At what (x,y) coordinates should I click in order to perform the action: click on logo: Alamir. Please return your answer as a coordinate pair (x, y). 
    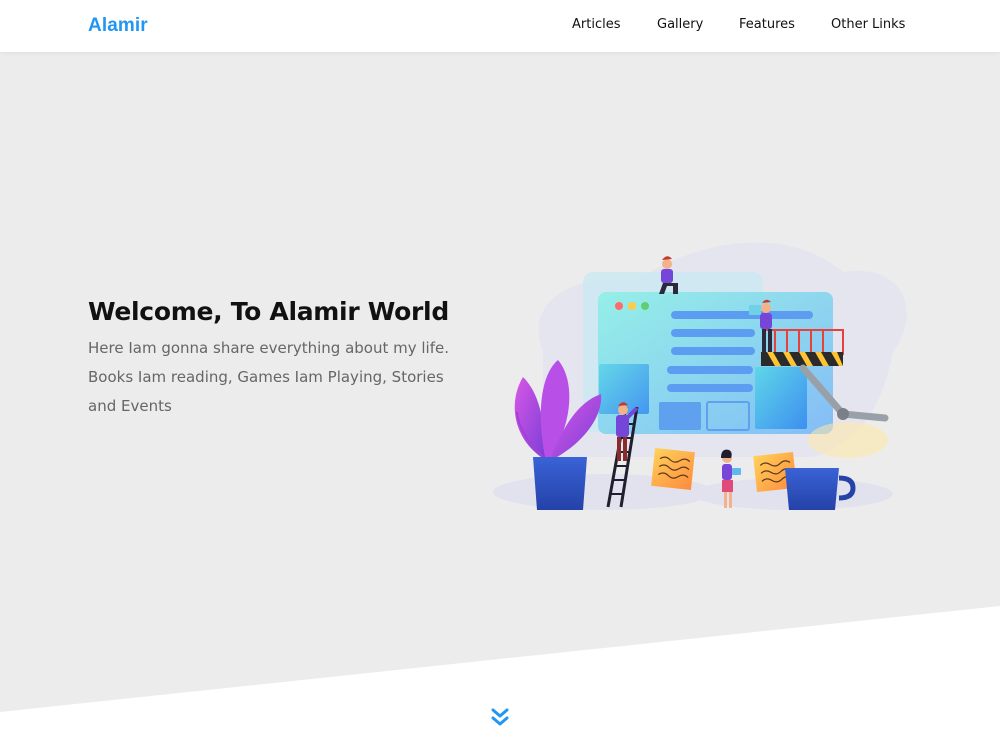
    Looking at the image, I should click on (118, 26).